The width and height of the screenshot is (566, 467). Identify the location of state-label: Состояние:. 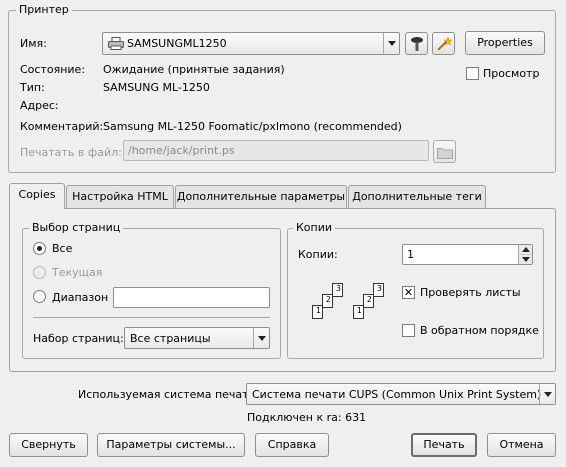
(53, 69).